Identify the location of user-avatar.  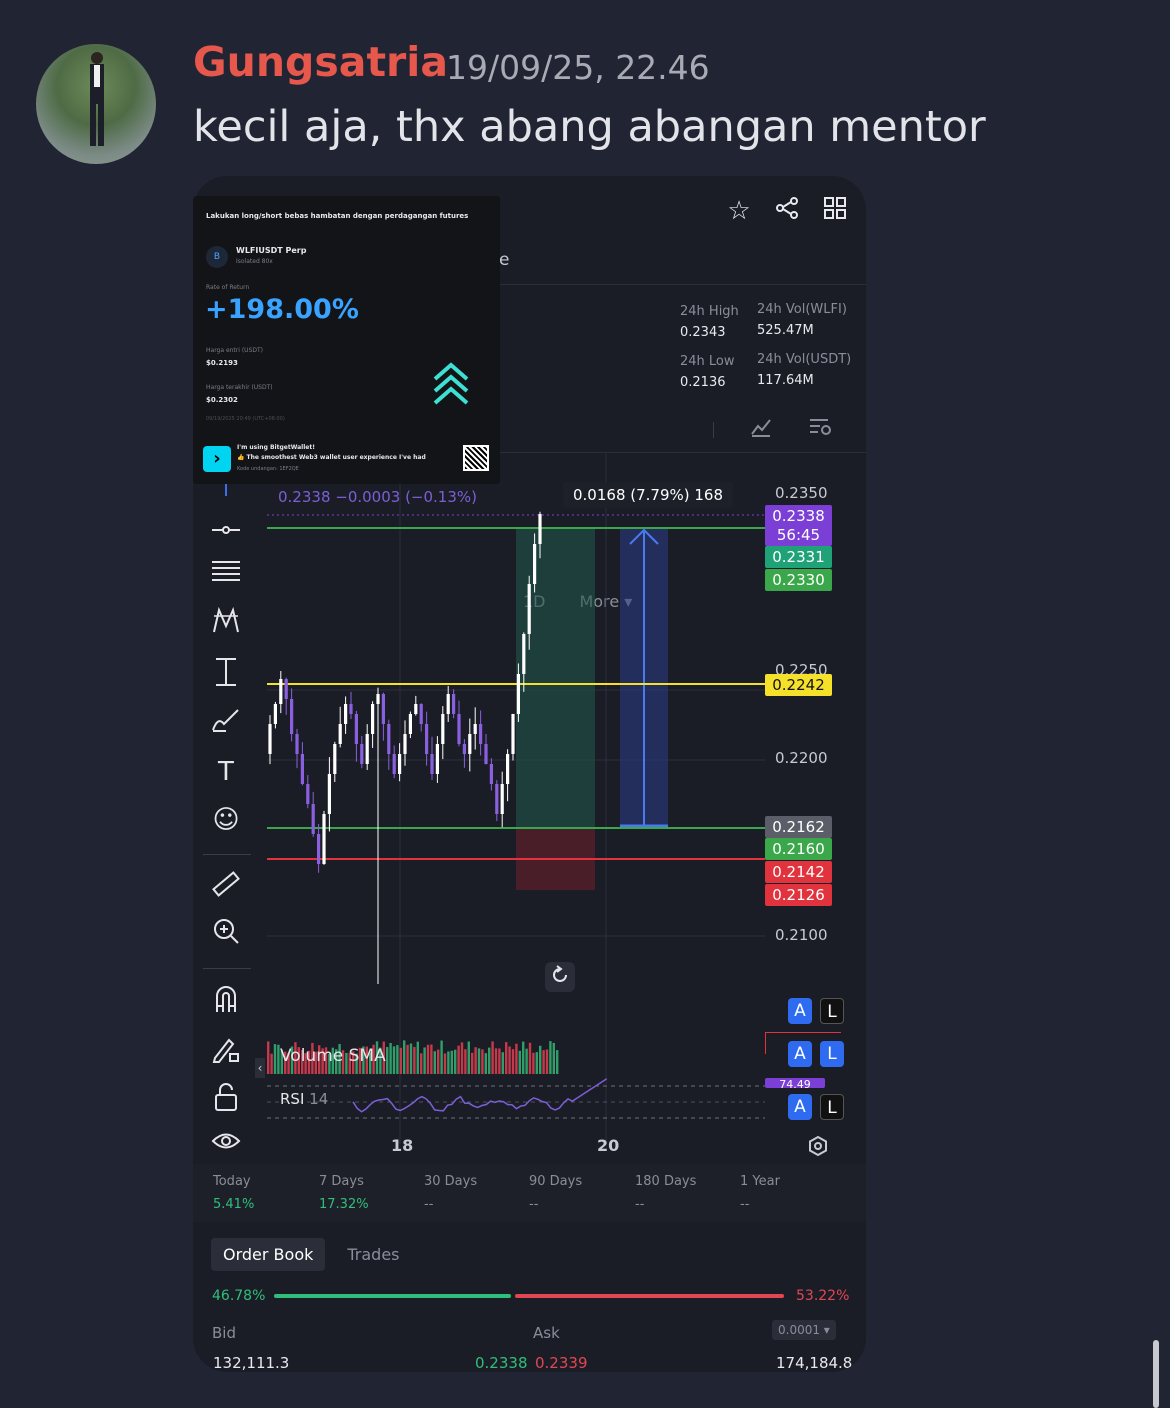
(96, 104).